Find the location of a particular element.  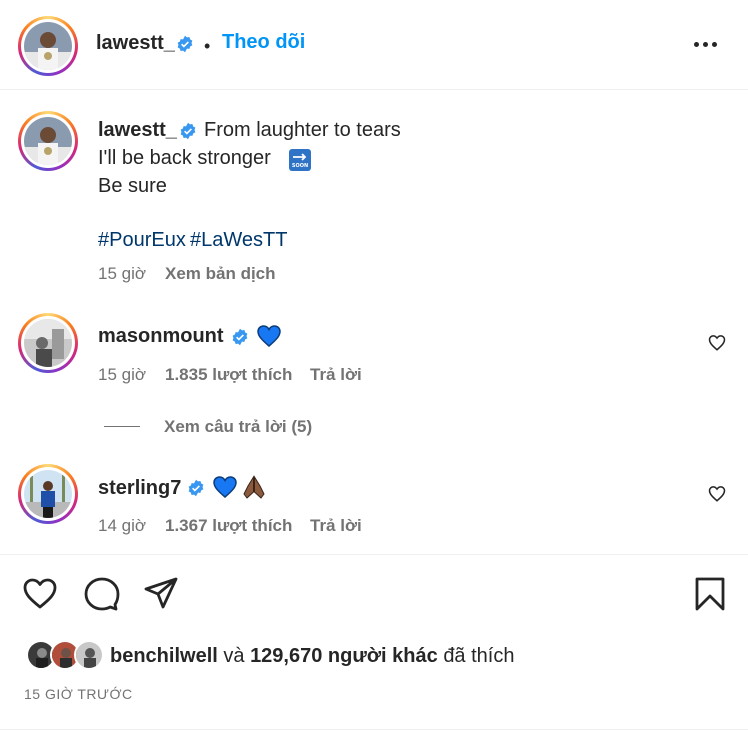

hashtag-lawestt: #LaWesTT is located at coordinates (238, 240).